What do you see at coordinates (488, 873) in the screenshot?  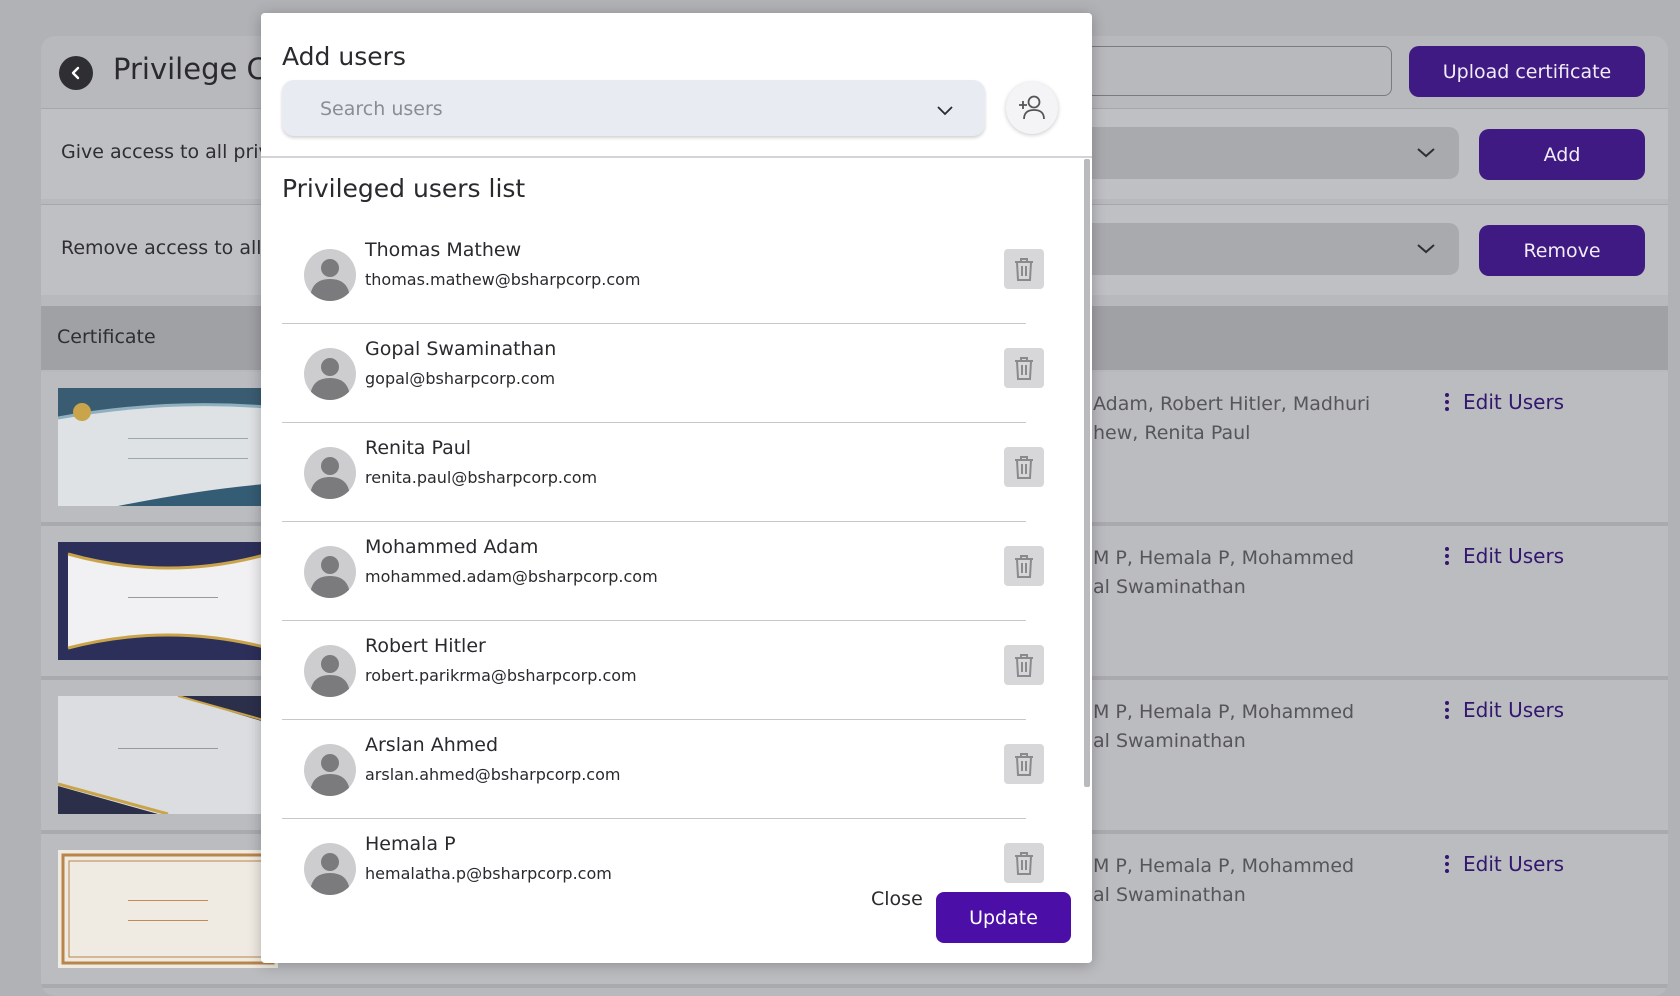 I see `user-email: hemalatha.p@bsharpcorp.com` at bounding box center [488, 873].